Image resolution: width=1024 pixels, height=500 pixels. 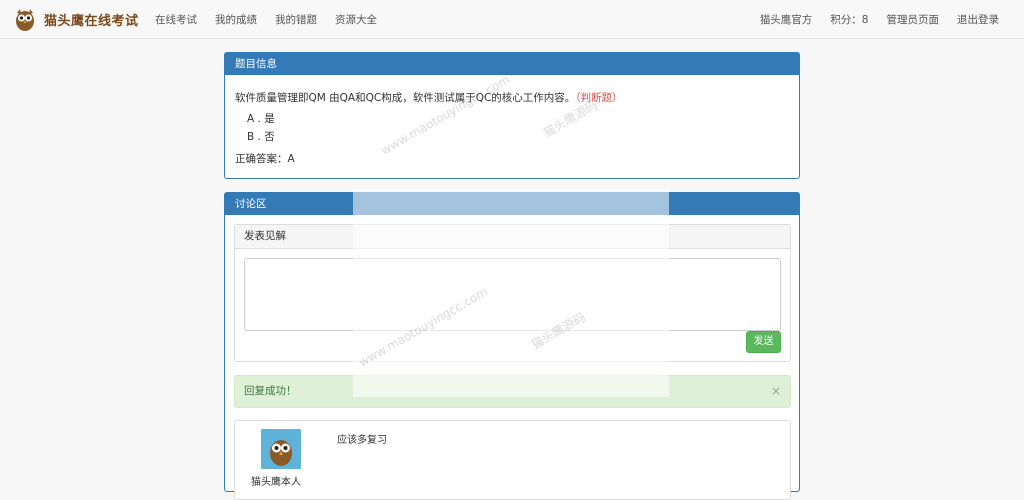 I want to click on option-a: A . 是, so click(x=261, y=119).